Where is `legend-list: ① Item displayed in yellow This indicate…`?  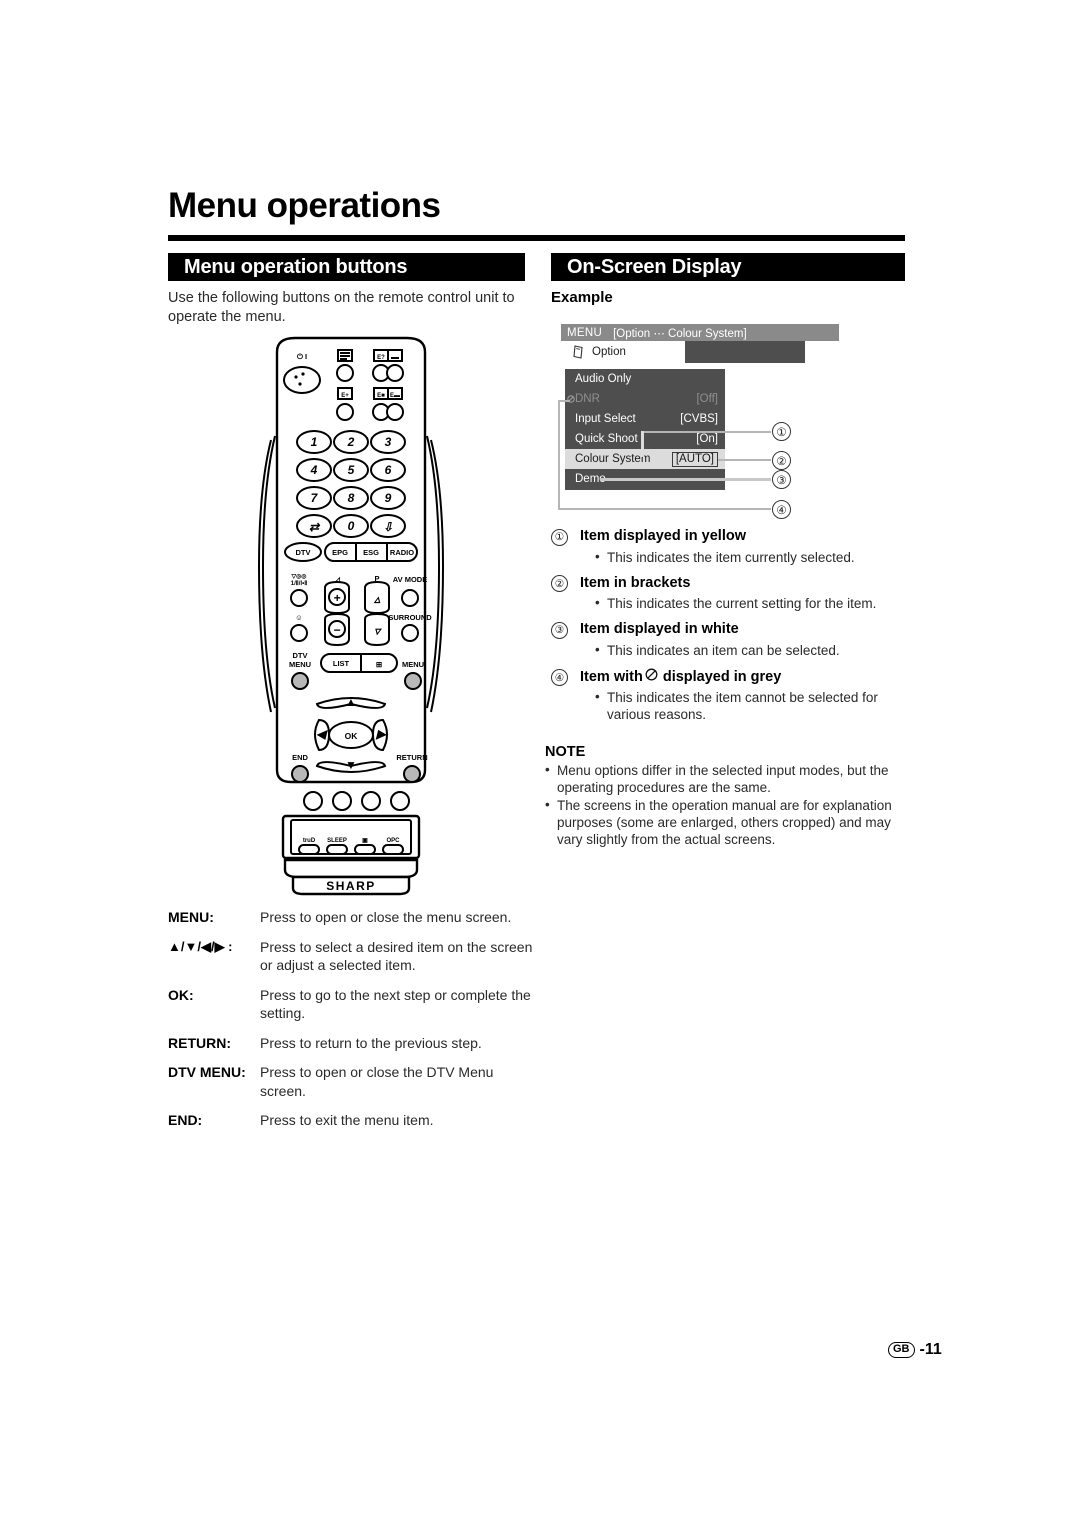
legend-list: ① Item displayed in yellow This indicate… is located at coordinates (734, 630).